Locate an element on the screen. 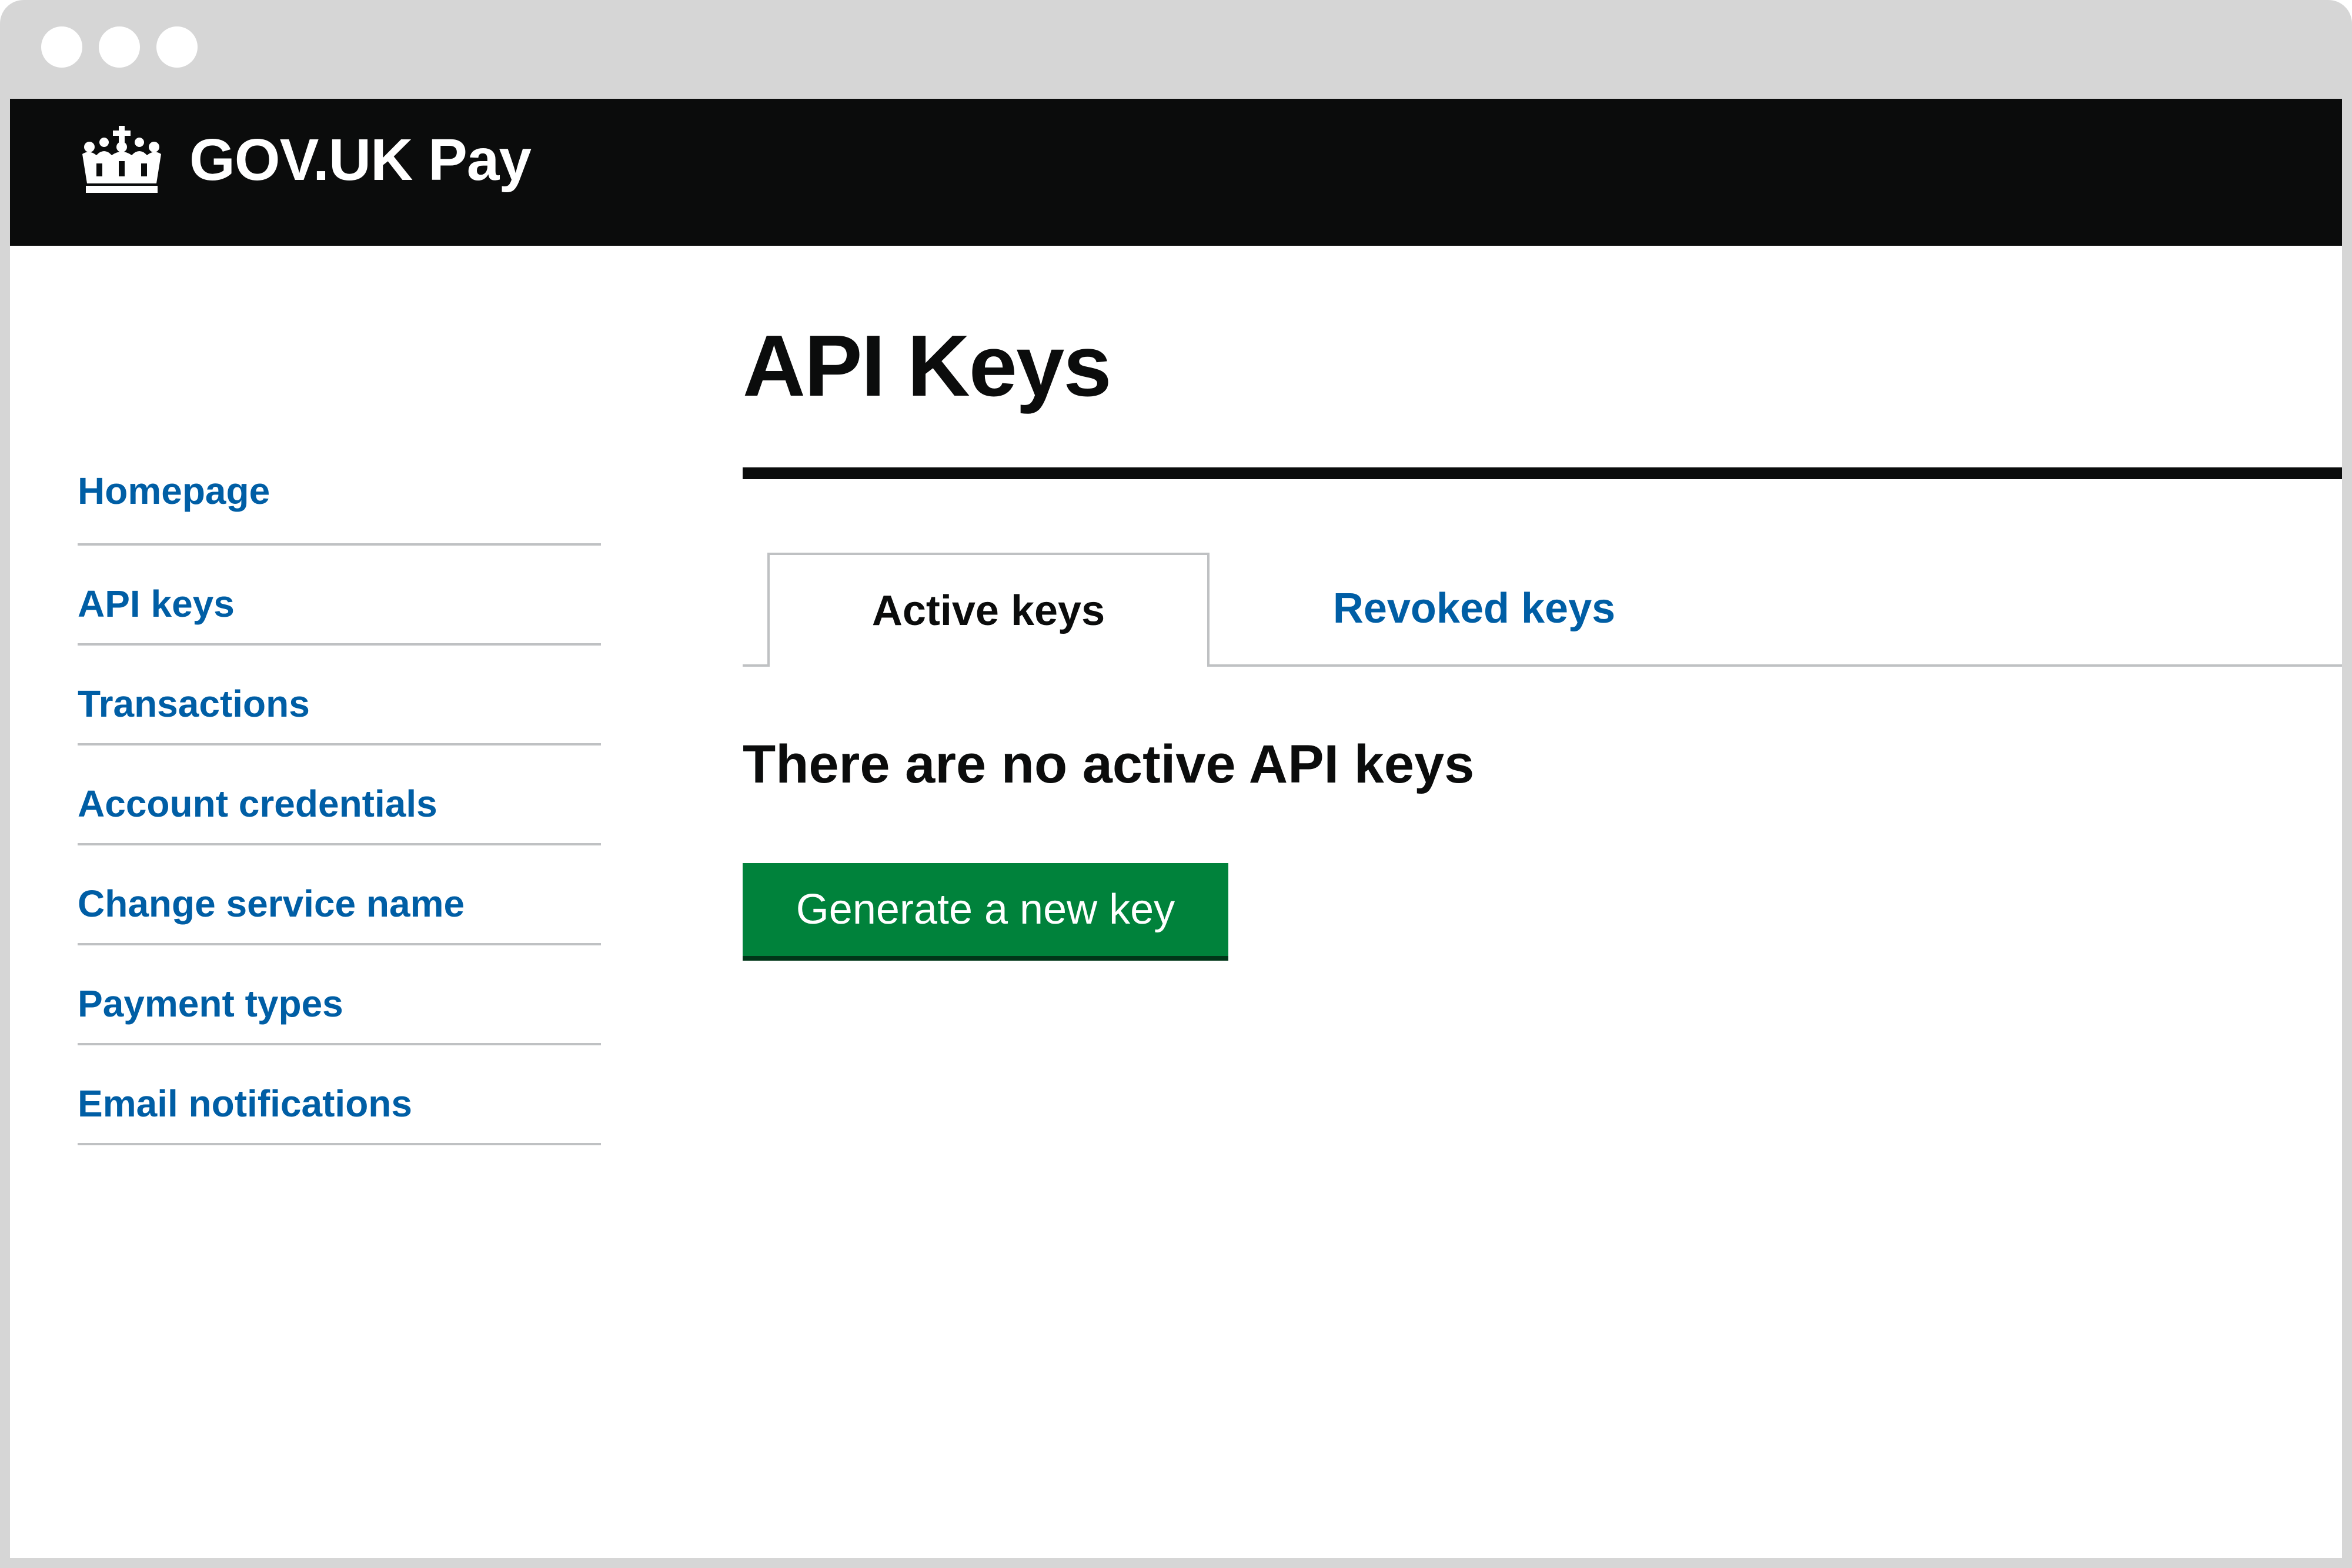 This screenshot has width=2352, height=1568. page-title: API Keys is located at coordinates (927, 365).